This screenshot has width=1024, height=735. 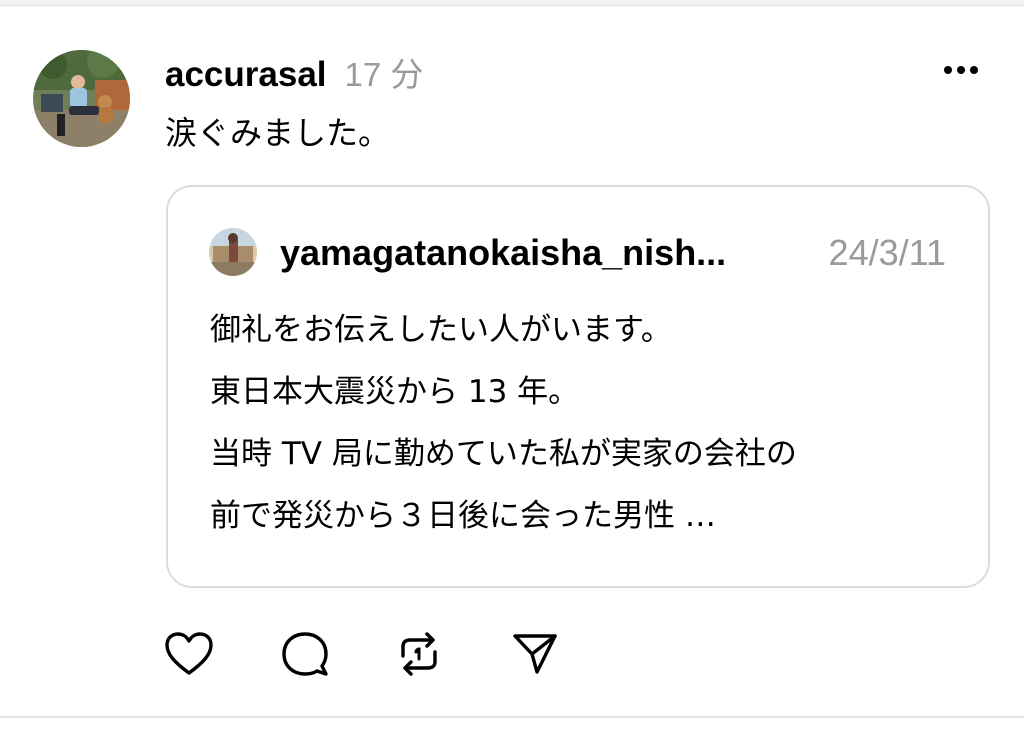 I want to click on reply-button, so click(x=305, y=654).